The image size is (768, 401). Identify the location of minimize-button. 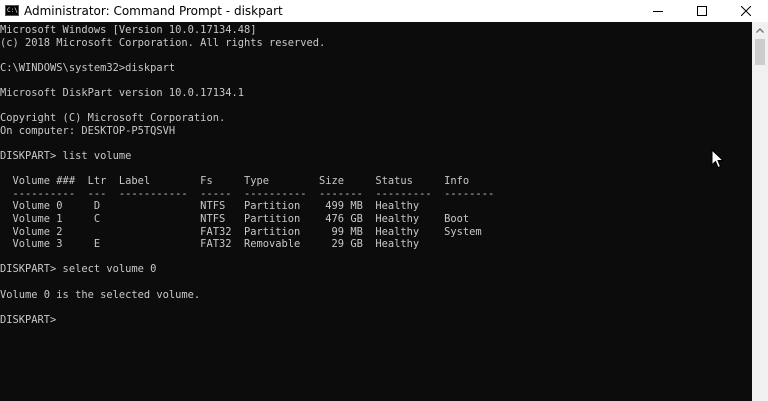
(658, 11).